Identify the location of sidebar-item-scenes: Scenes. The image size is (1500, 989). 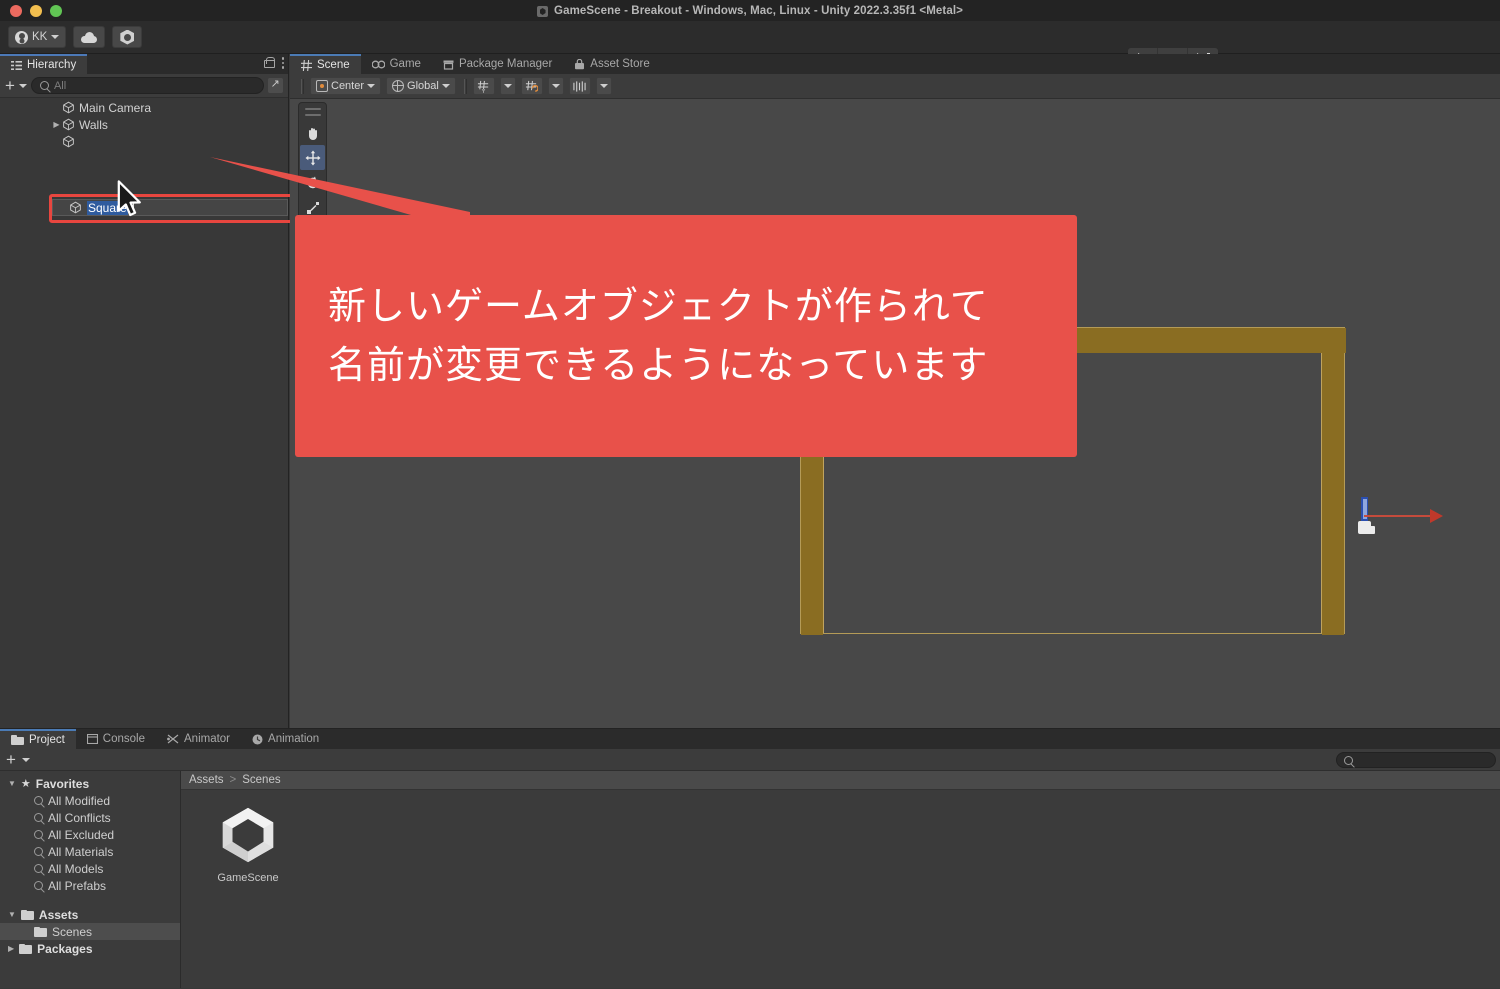
(90, 931).